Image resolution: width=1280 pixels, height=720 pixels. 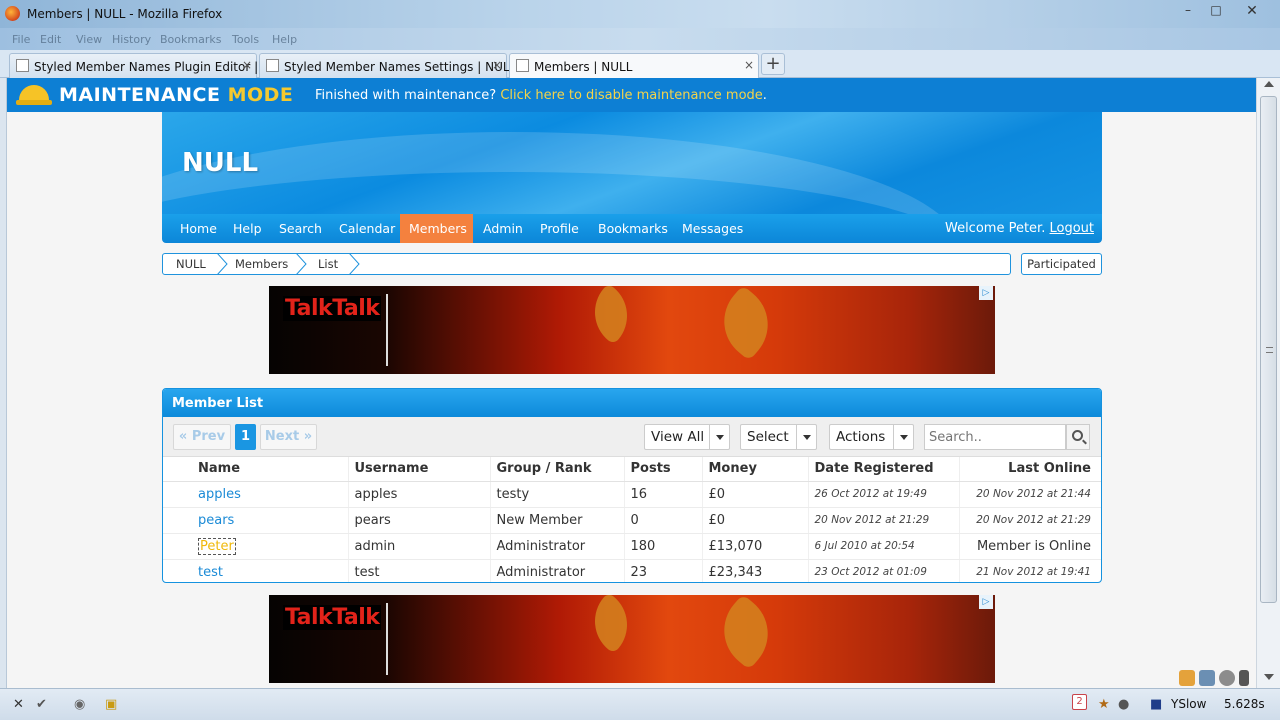 What do you see at coordinates (1268, 349) in the screenshot?
I see `scrollbar-thumb` at bounding box center [1268, 349].